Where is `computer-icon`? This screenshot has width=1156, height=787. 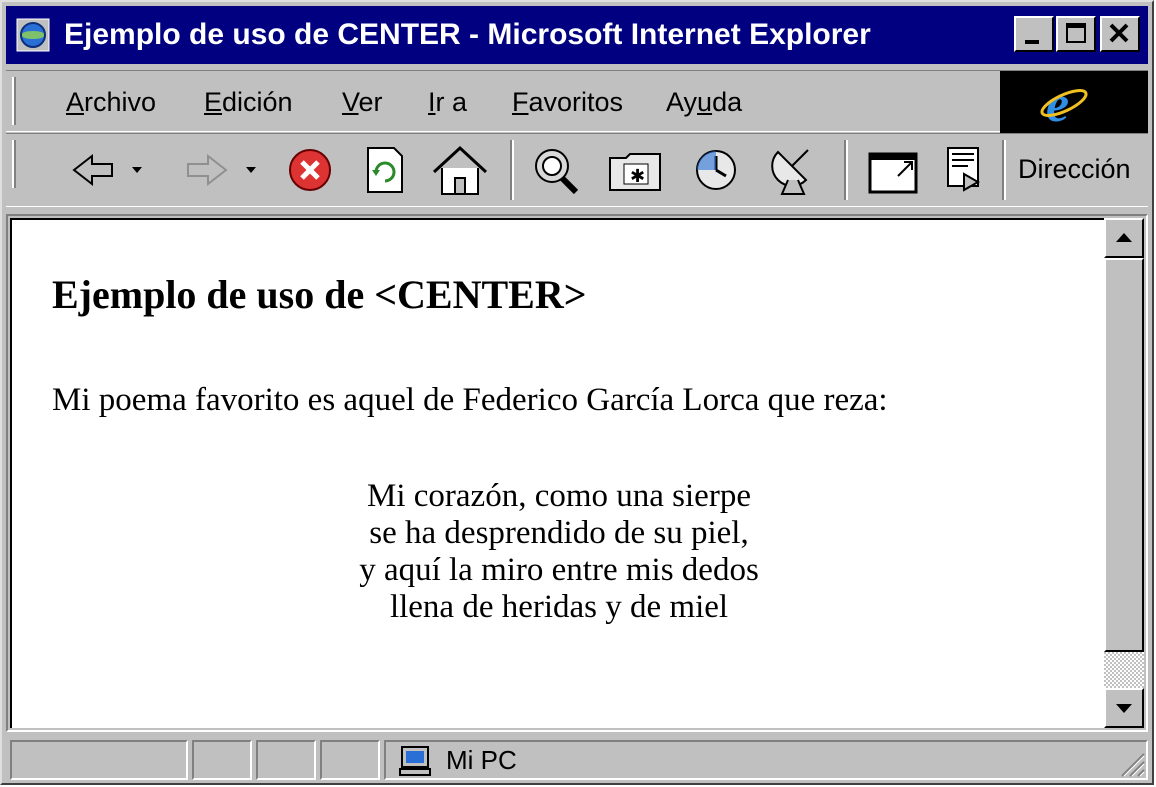
computer-icon is located at coordinates (415, 761).